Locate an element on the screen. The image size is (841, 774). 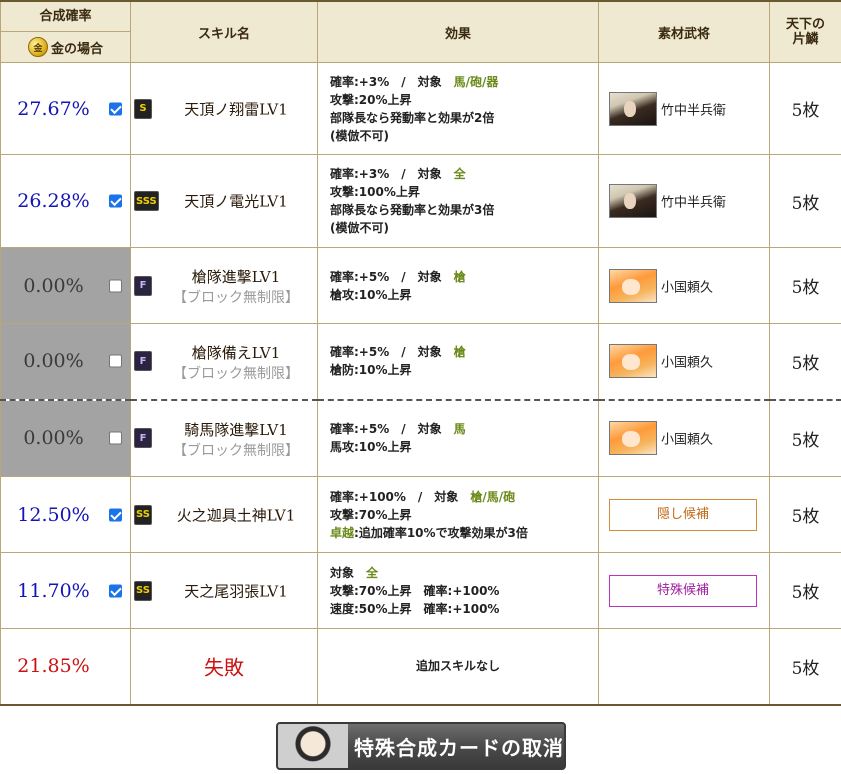
skill-name: 火之迦具土神LV1 is located at coordinates (236, 515).